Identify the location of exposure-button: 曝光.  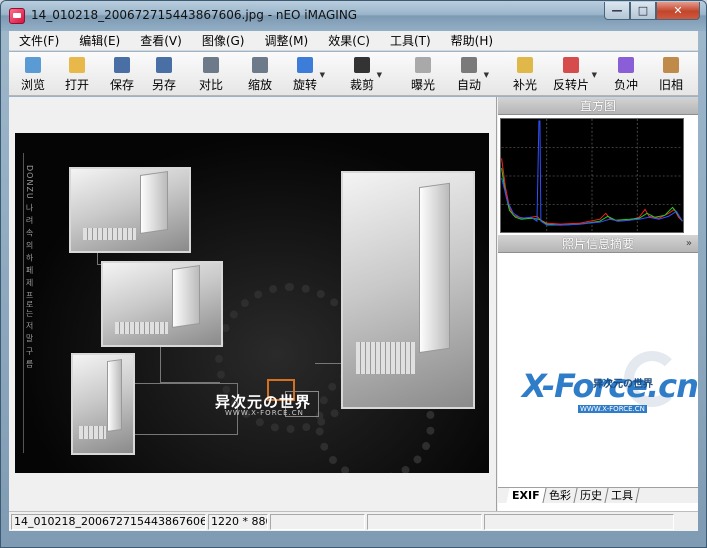
(423, 74).